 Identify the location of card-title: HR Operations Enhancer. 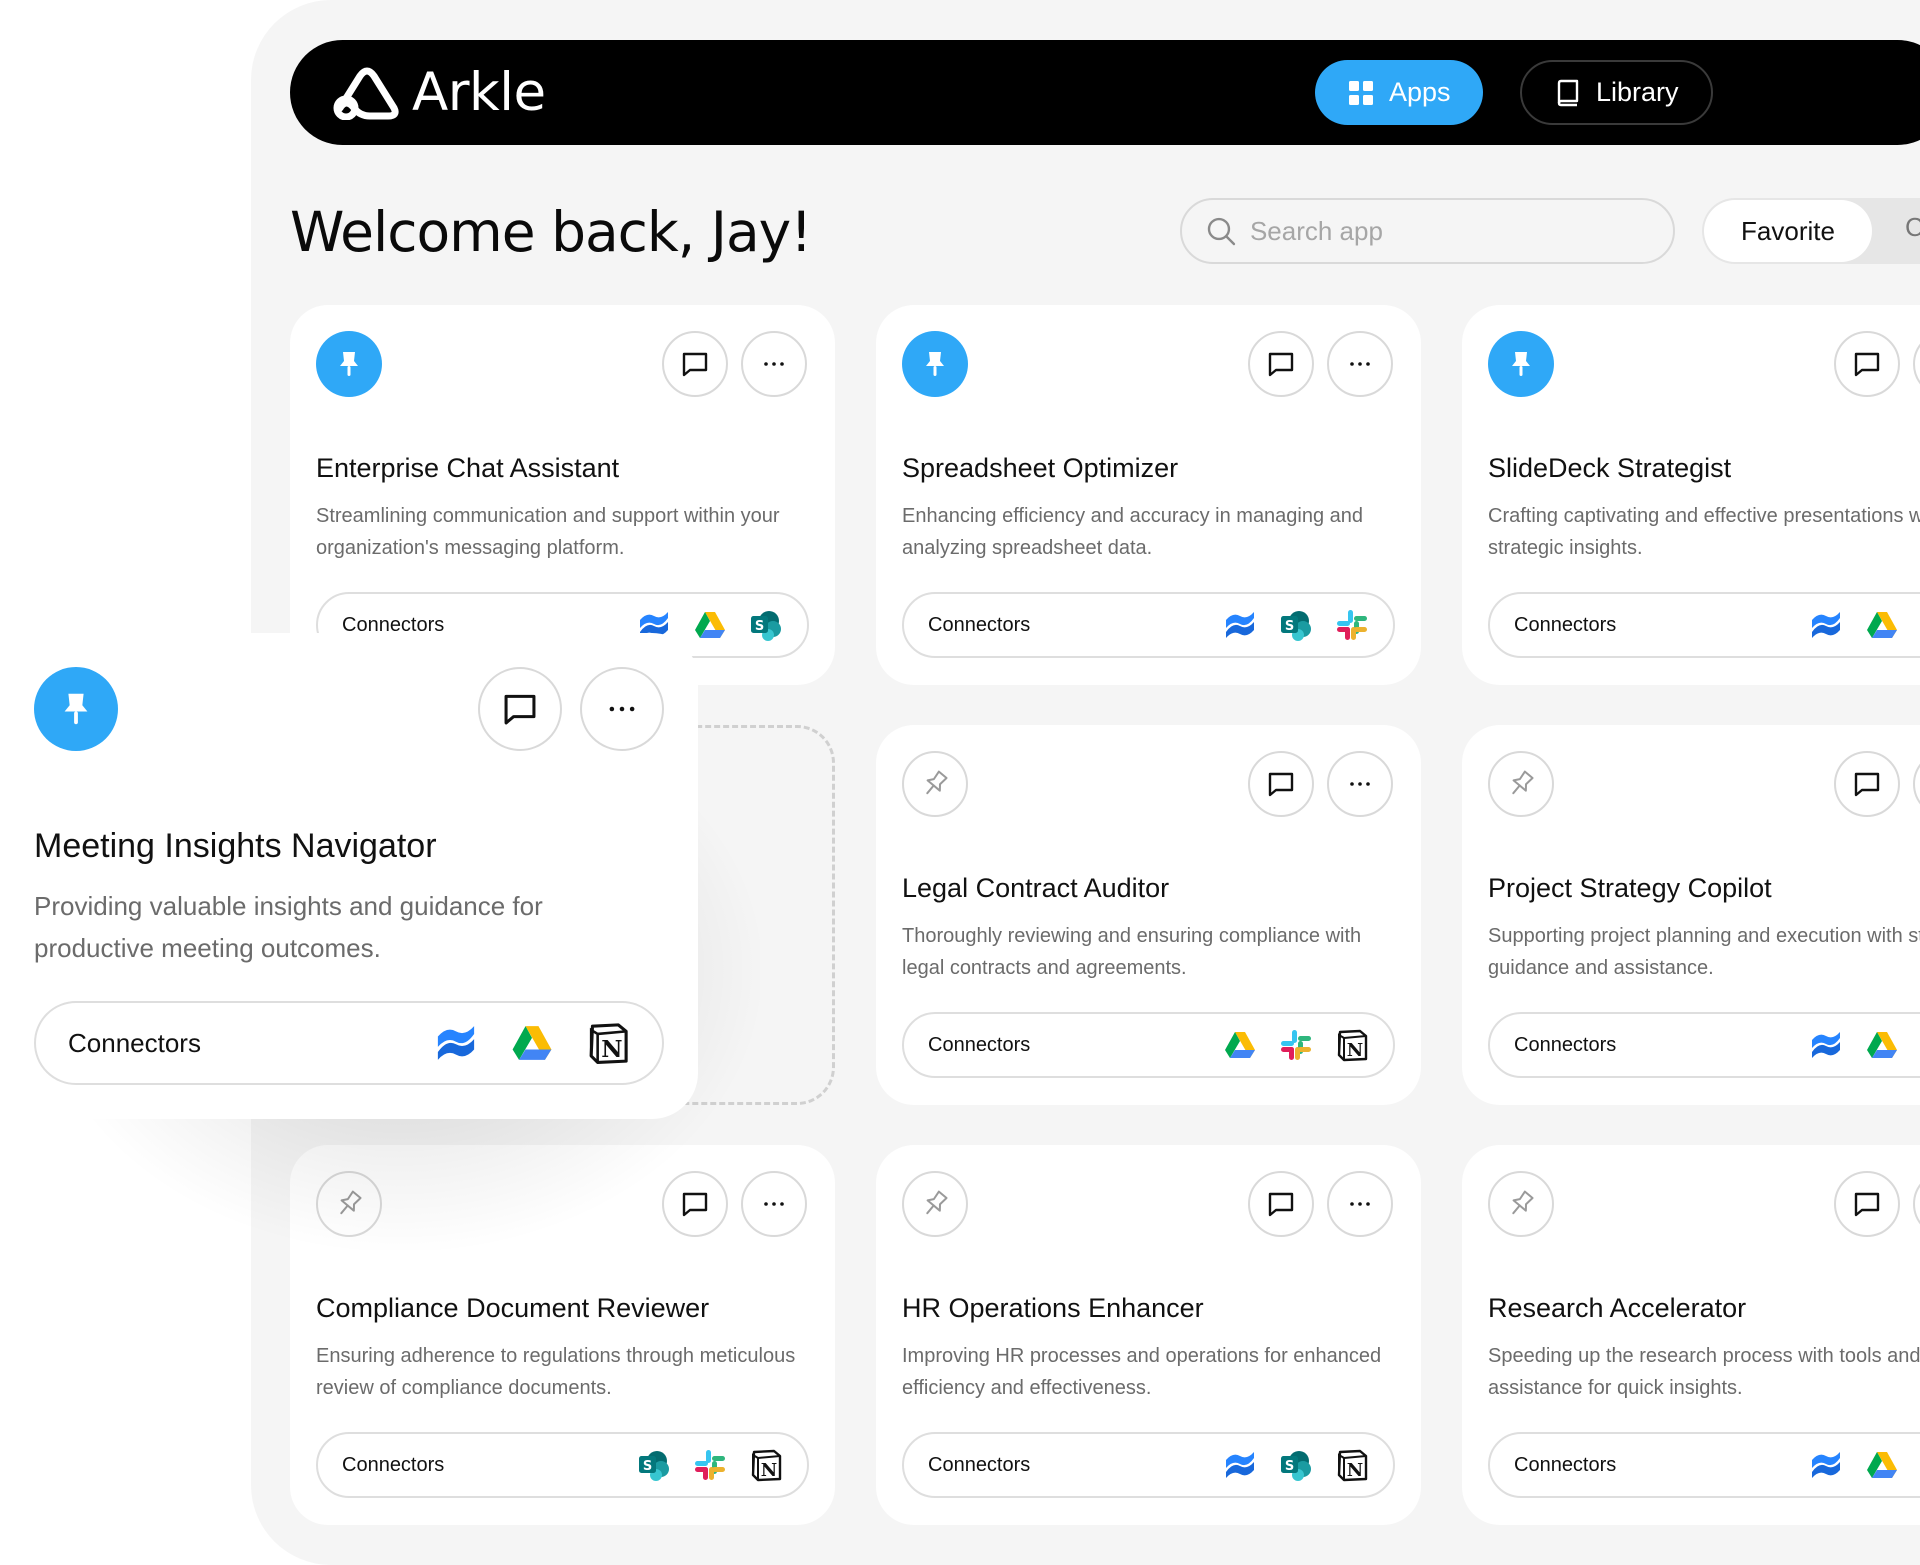
(1053, 1308).